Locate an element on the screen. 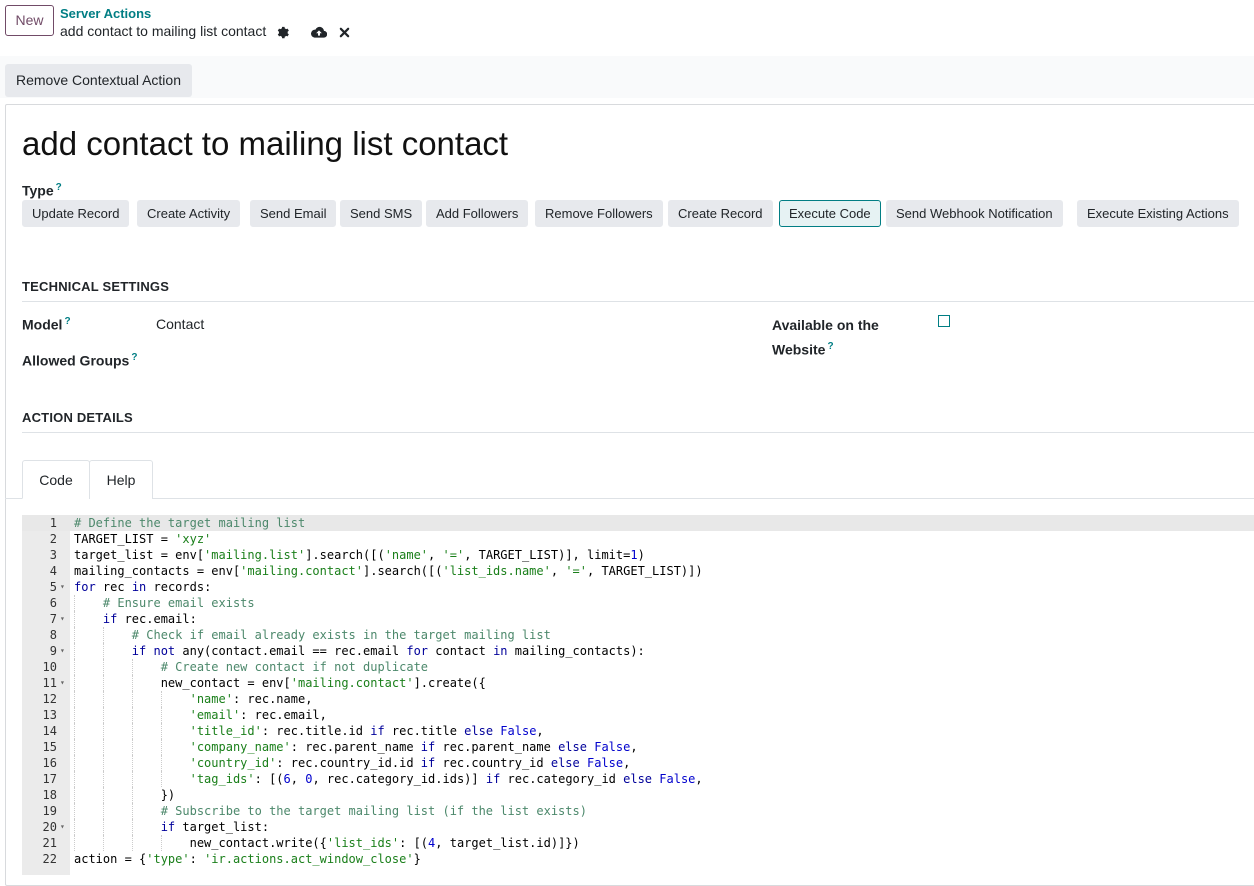 Image resolution: width=1254 pixels, height=886 pixels. website-label-line1: Available on the is located at coordinates (825, 325).